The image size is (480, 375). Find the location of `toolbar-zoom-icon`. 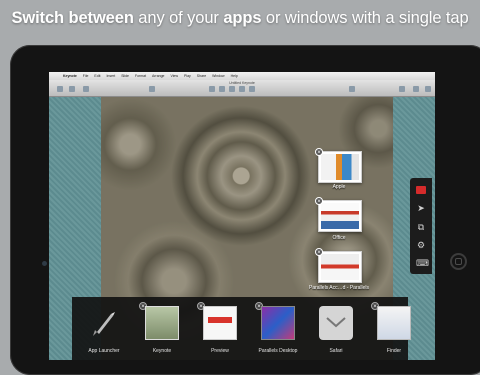

toolbar-zoom-icon is located at coordinates (72, 89).